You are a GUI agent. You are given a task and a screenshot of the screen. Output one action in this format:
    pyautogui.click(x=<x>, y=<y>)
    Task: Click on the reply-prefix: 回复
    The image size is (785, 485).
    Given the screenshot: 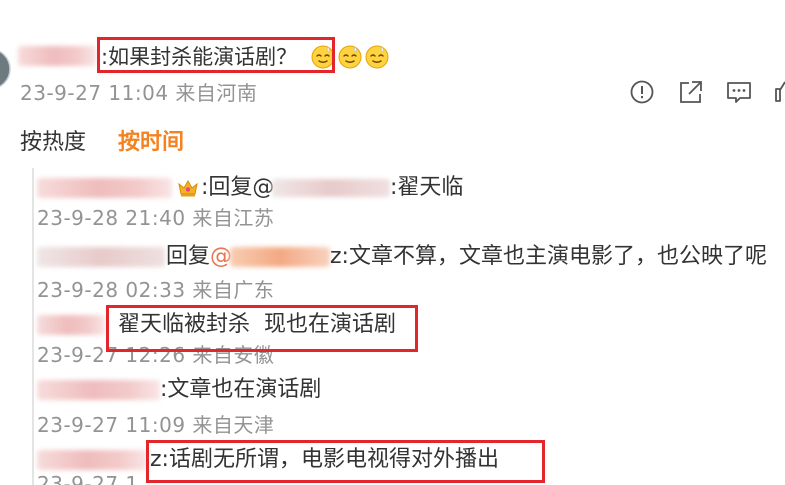 What is the action you would take?
    pyautogui.click(x=188, y=256)
    